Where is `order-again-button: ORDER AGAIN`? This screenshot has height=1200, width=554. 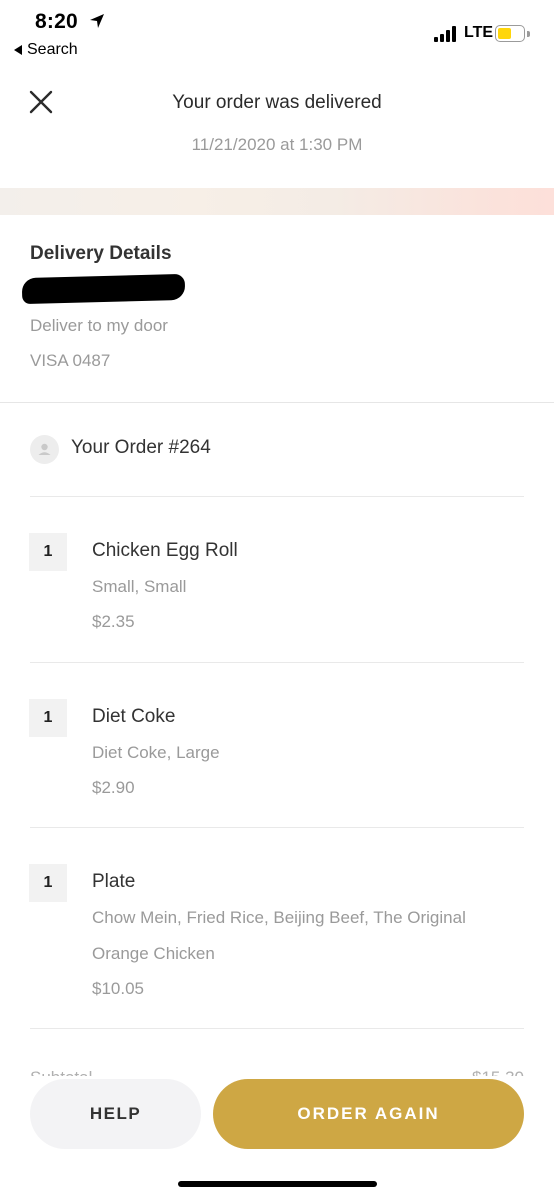 order-again-button: ORDER AGAIN is located at coordinates (368, 1114).